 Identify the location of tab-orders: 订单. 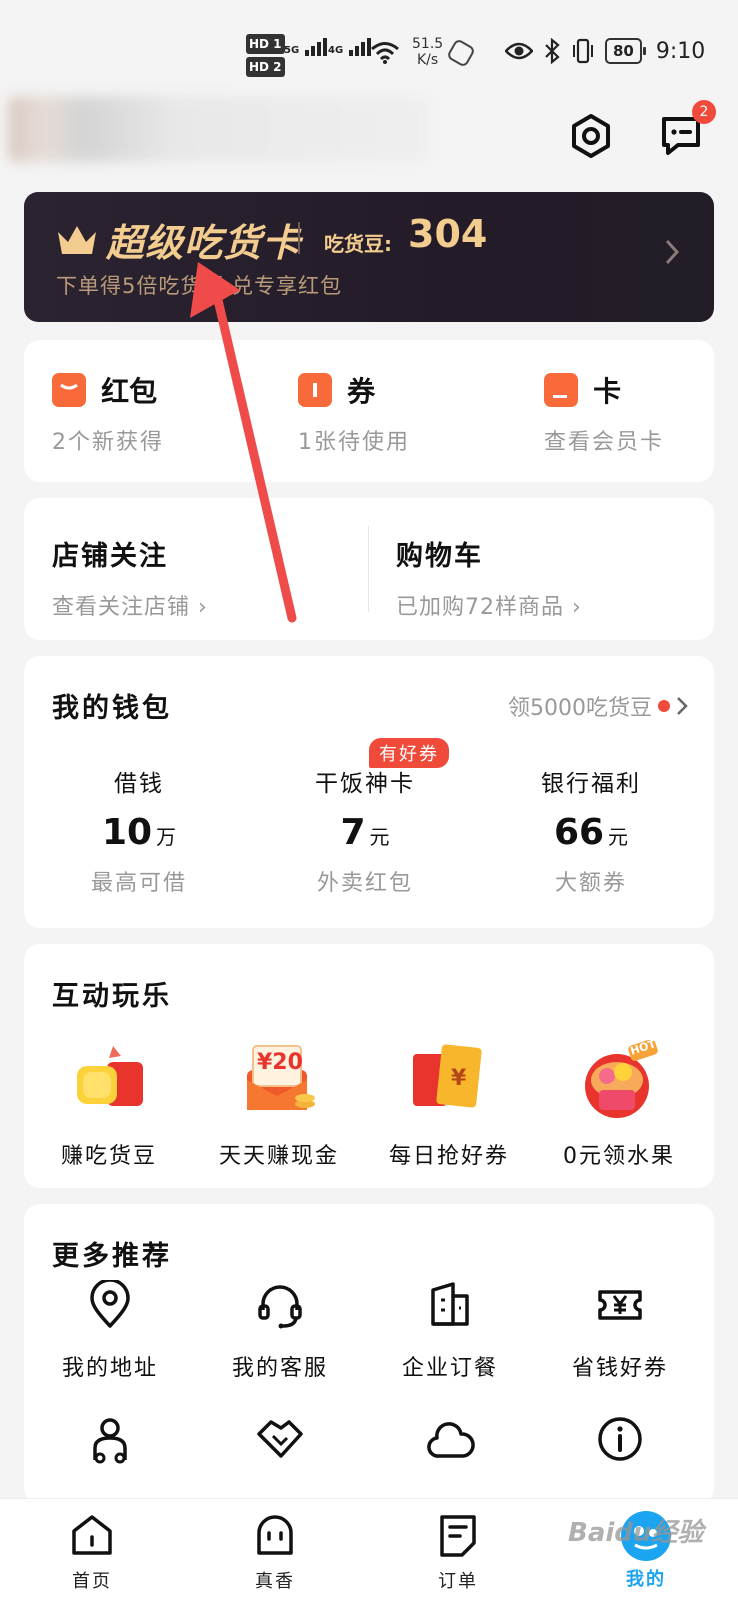
(458, 1552).